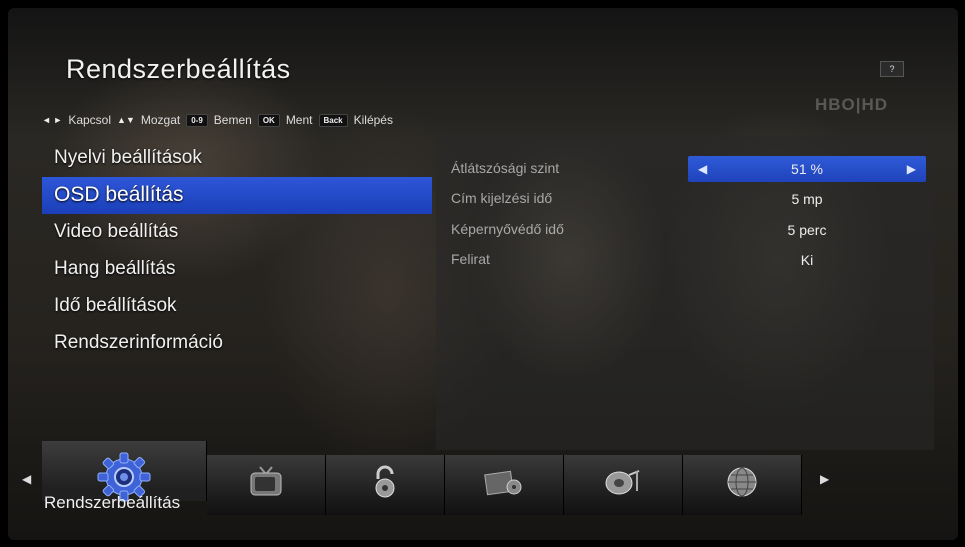  I want to click on setting-value: 5 perc, so click(807, 230).